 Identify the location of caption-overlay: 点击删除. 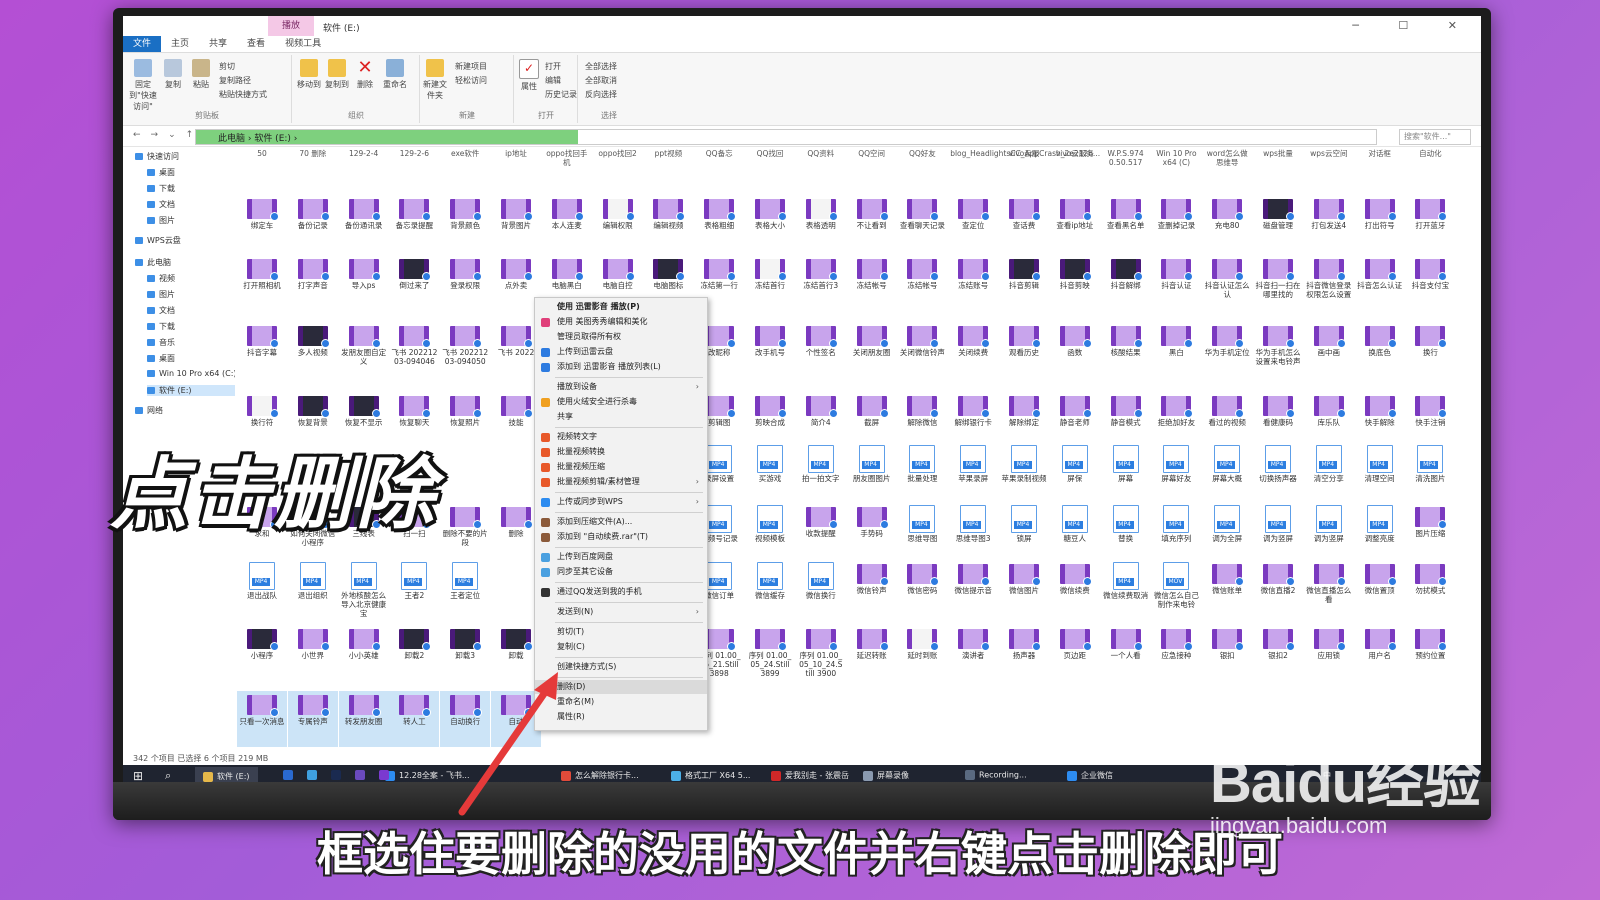
(274, 495).